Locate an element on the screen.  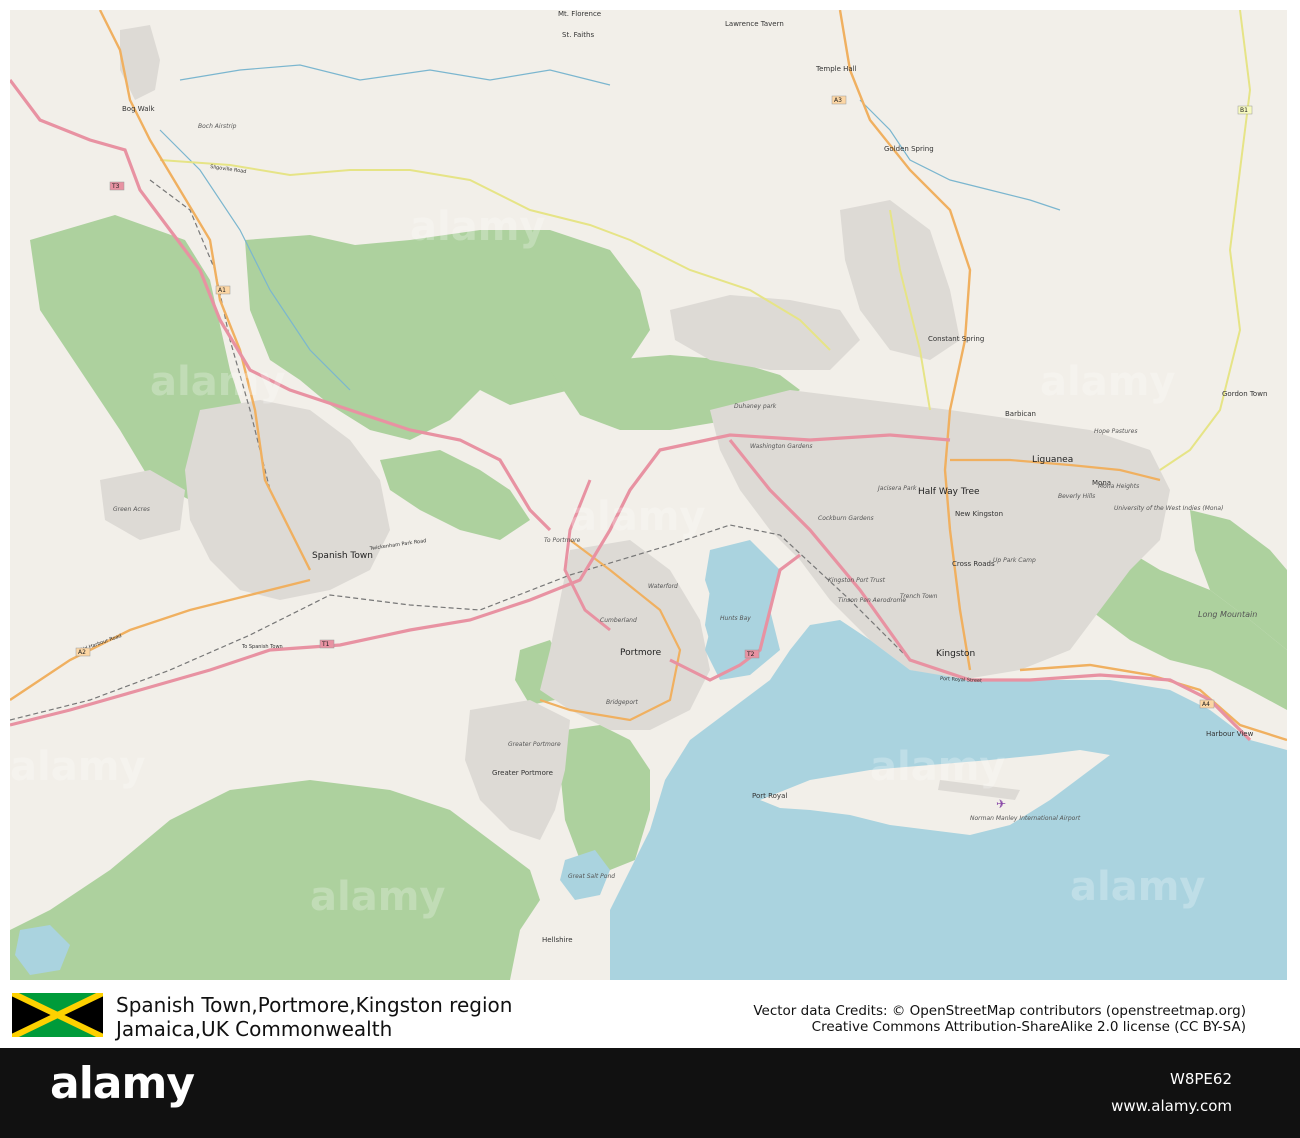
label-duhaney-park: Duhaney park is located at coordinates (755, 406).